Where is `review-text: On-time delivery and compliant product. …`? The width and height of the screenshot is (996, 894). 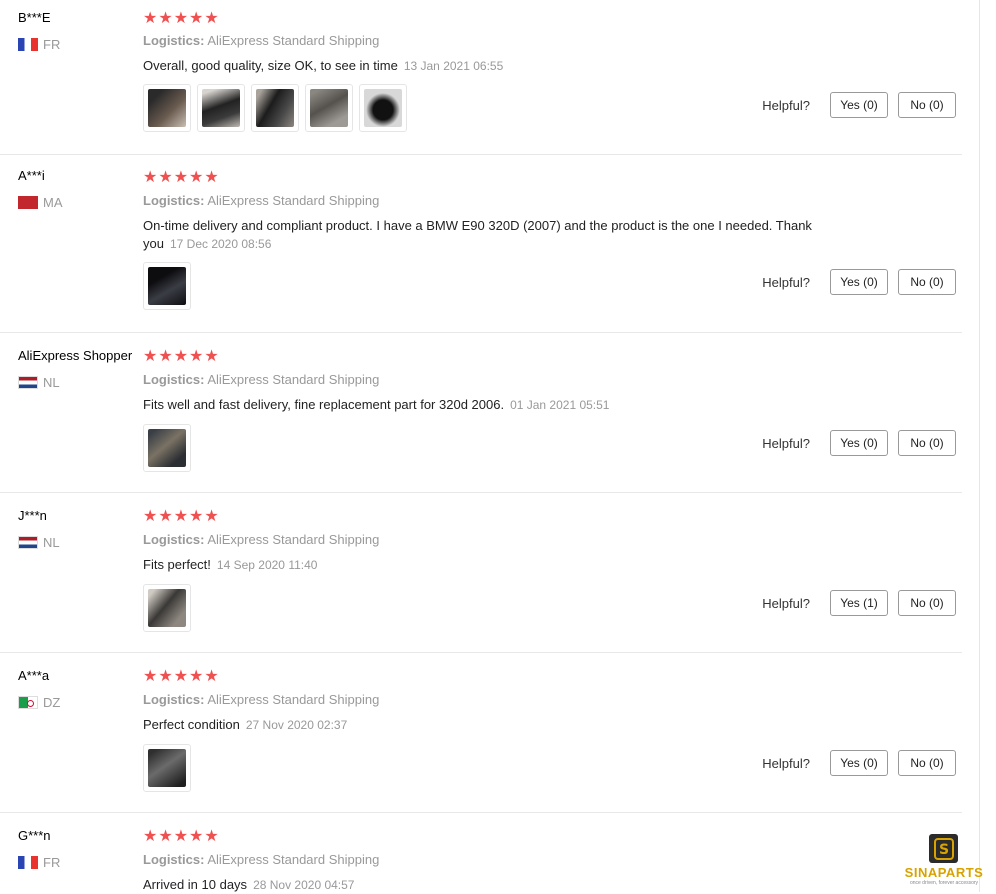 review-text: On-time delivery and compliant product. … is located at coordinates (493, 235).